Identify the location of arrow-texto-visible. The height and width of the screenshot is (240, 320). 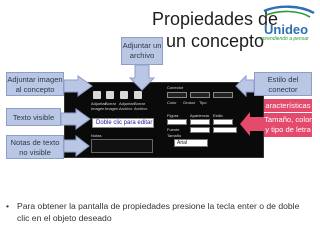
(75, 119).